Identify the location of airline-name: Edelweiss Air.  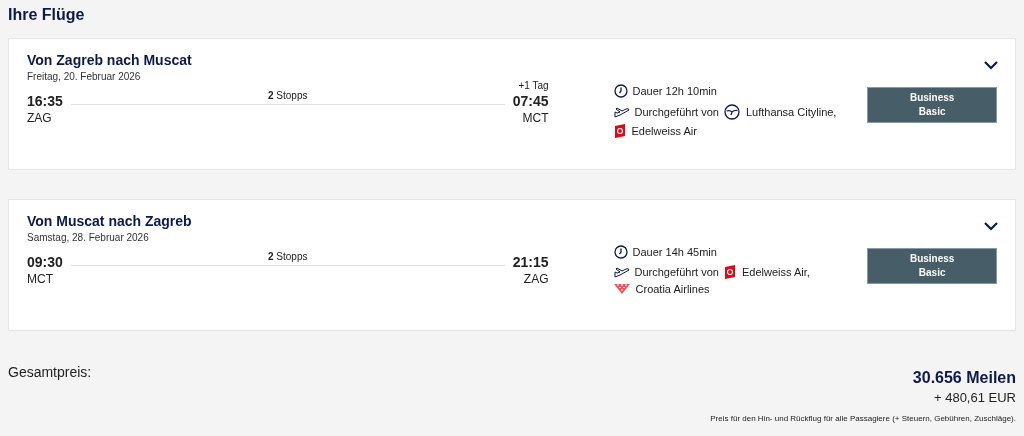
(664, 131).